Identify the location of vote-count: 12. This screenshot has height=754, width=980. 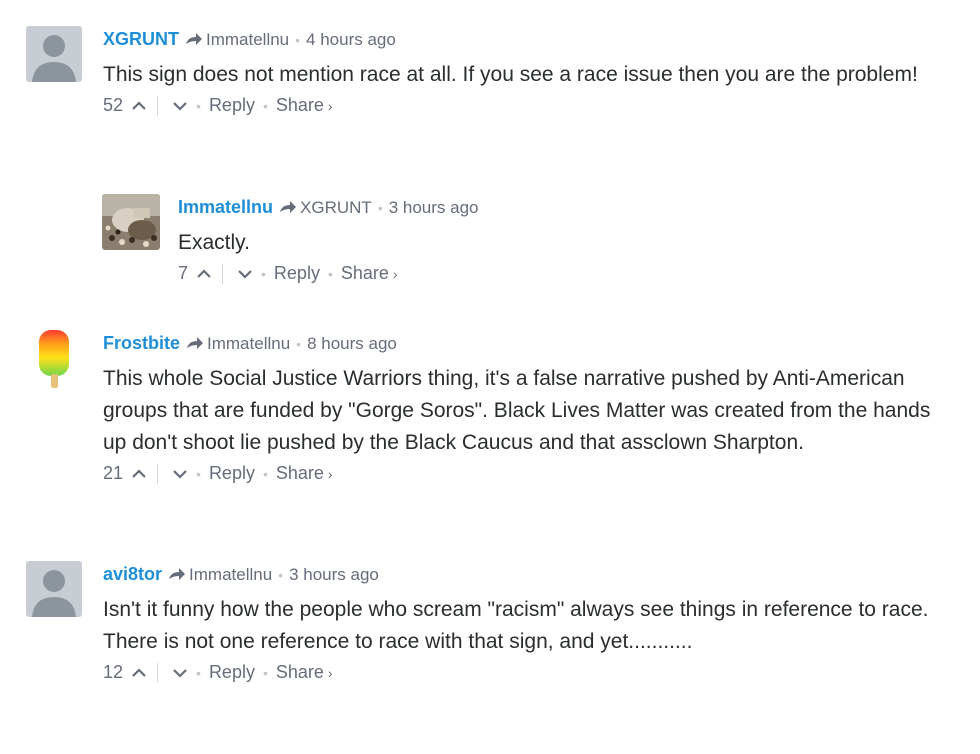
(113, 672).